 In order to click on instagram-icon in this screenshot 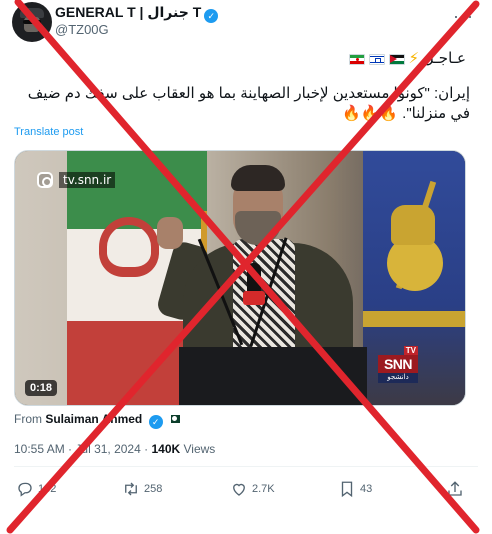, I will do `click(45, 180)`.